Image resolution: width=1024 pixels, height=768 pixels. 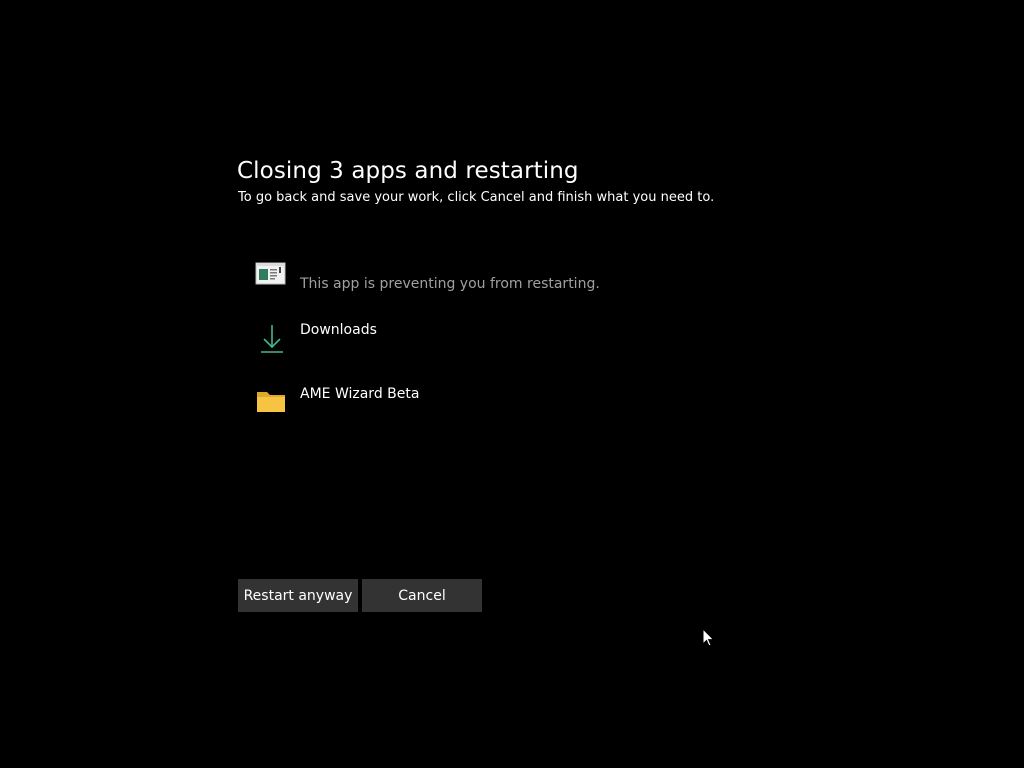 I want to click on dialog-title: Closing 3 apps and restarting, so click(x=408, y=171).